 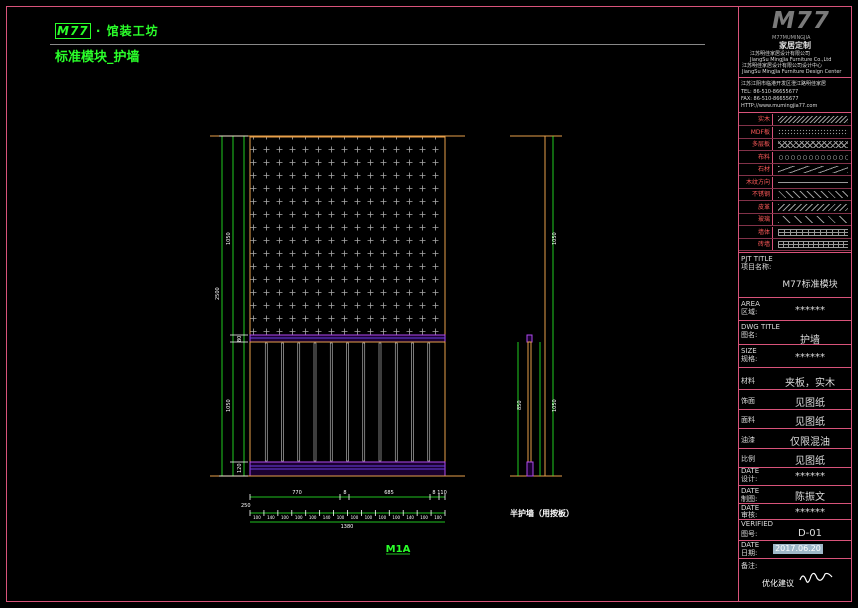 What do you see at coordinates (398, 549) in the screenshot?
I see `elevation-label: M1A` at bounding box center [398, 549].